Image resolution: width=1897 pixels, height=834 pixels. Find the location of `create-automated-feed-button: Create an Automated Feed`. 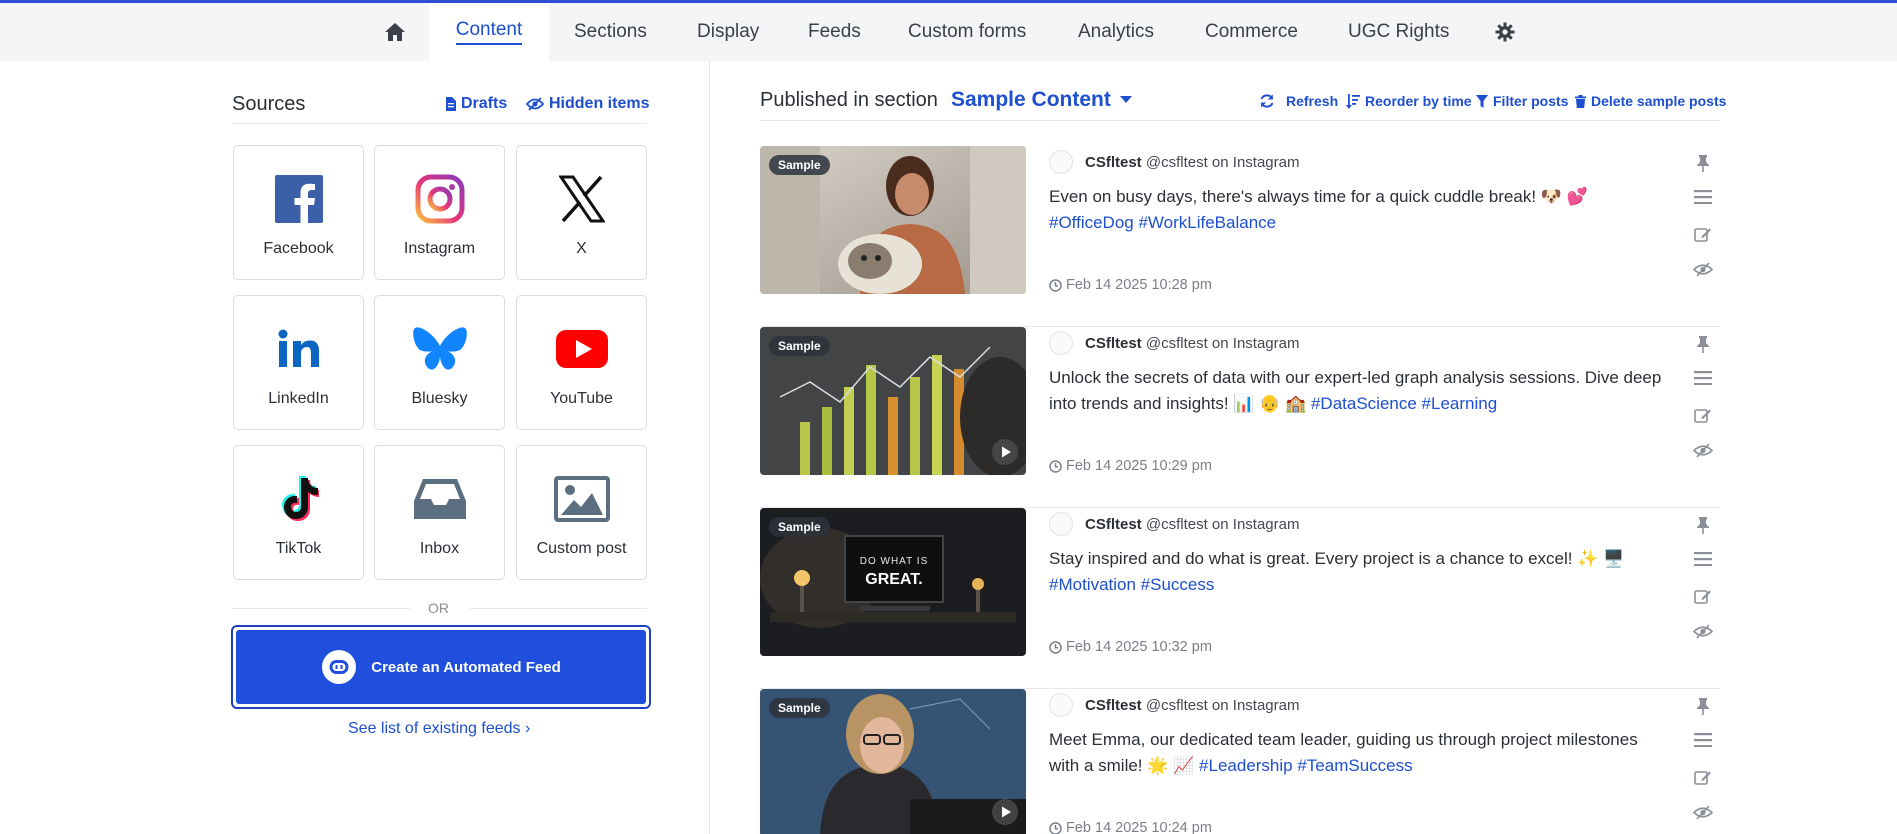

create-automated-feed-button: Create an Automated Feed is located at coordinates (441, 667).